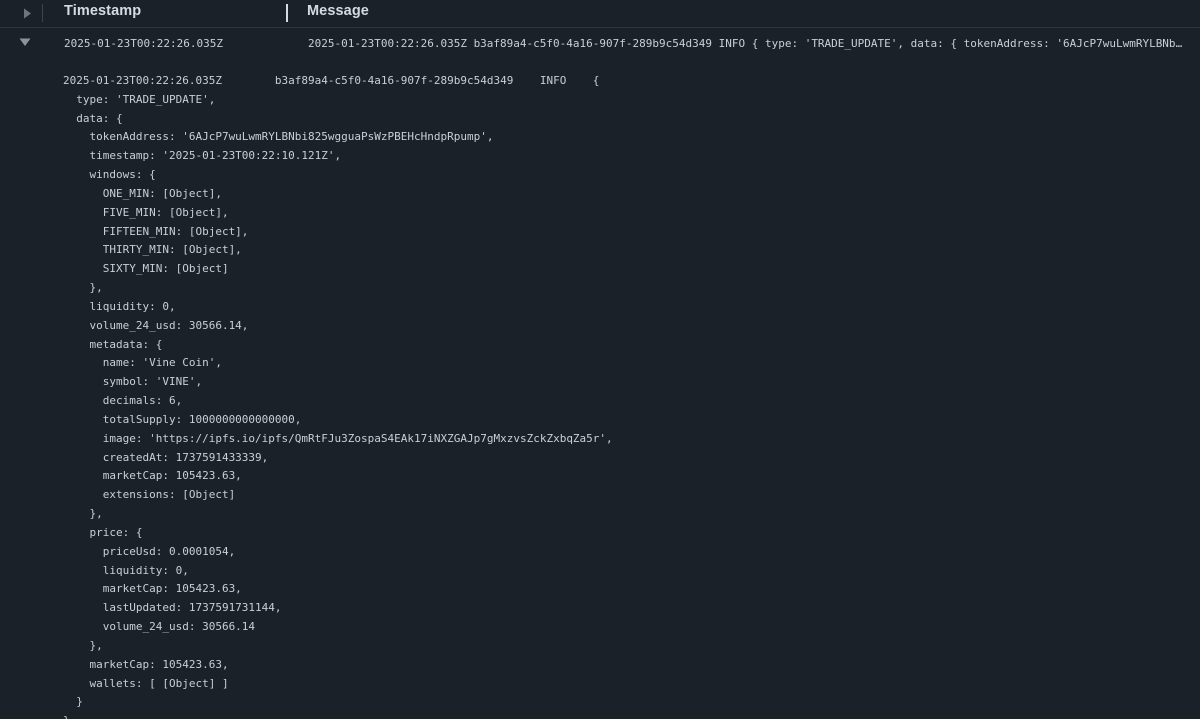 The image size is (1200, 719). Describe the element at coordinates (133, 382) in the screenshot. I see `log-detail-line: symbol: 'VINE',` at that location.